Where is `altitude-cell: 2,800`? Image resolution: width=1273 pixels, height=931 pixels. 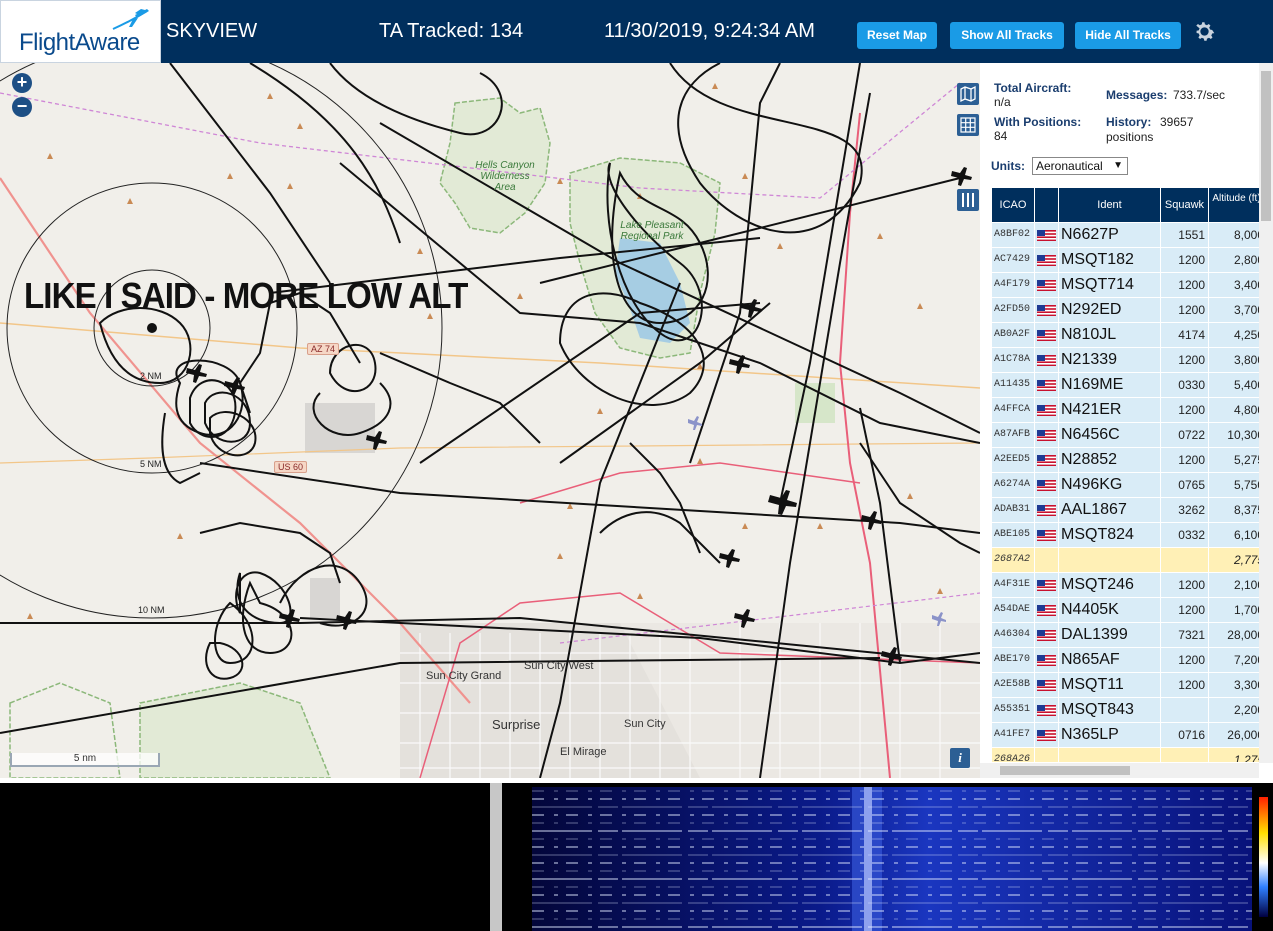 altitude-cell: 2,800 is located at coordinates (1234, 260).